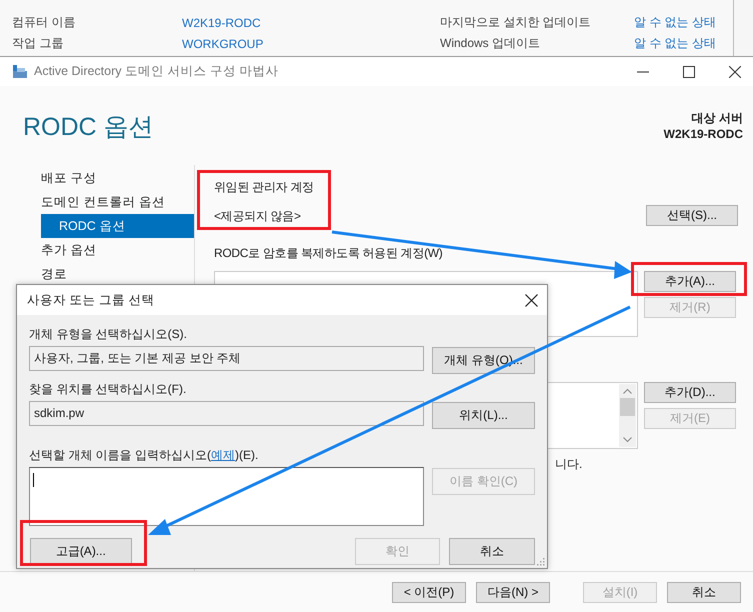  What do you see at coordinates (37, 43) in the screenshot?
I see `property-label: 작업 그룹` at bounding box center [37, 43].